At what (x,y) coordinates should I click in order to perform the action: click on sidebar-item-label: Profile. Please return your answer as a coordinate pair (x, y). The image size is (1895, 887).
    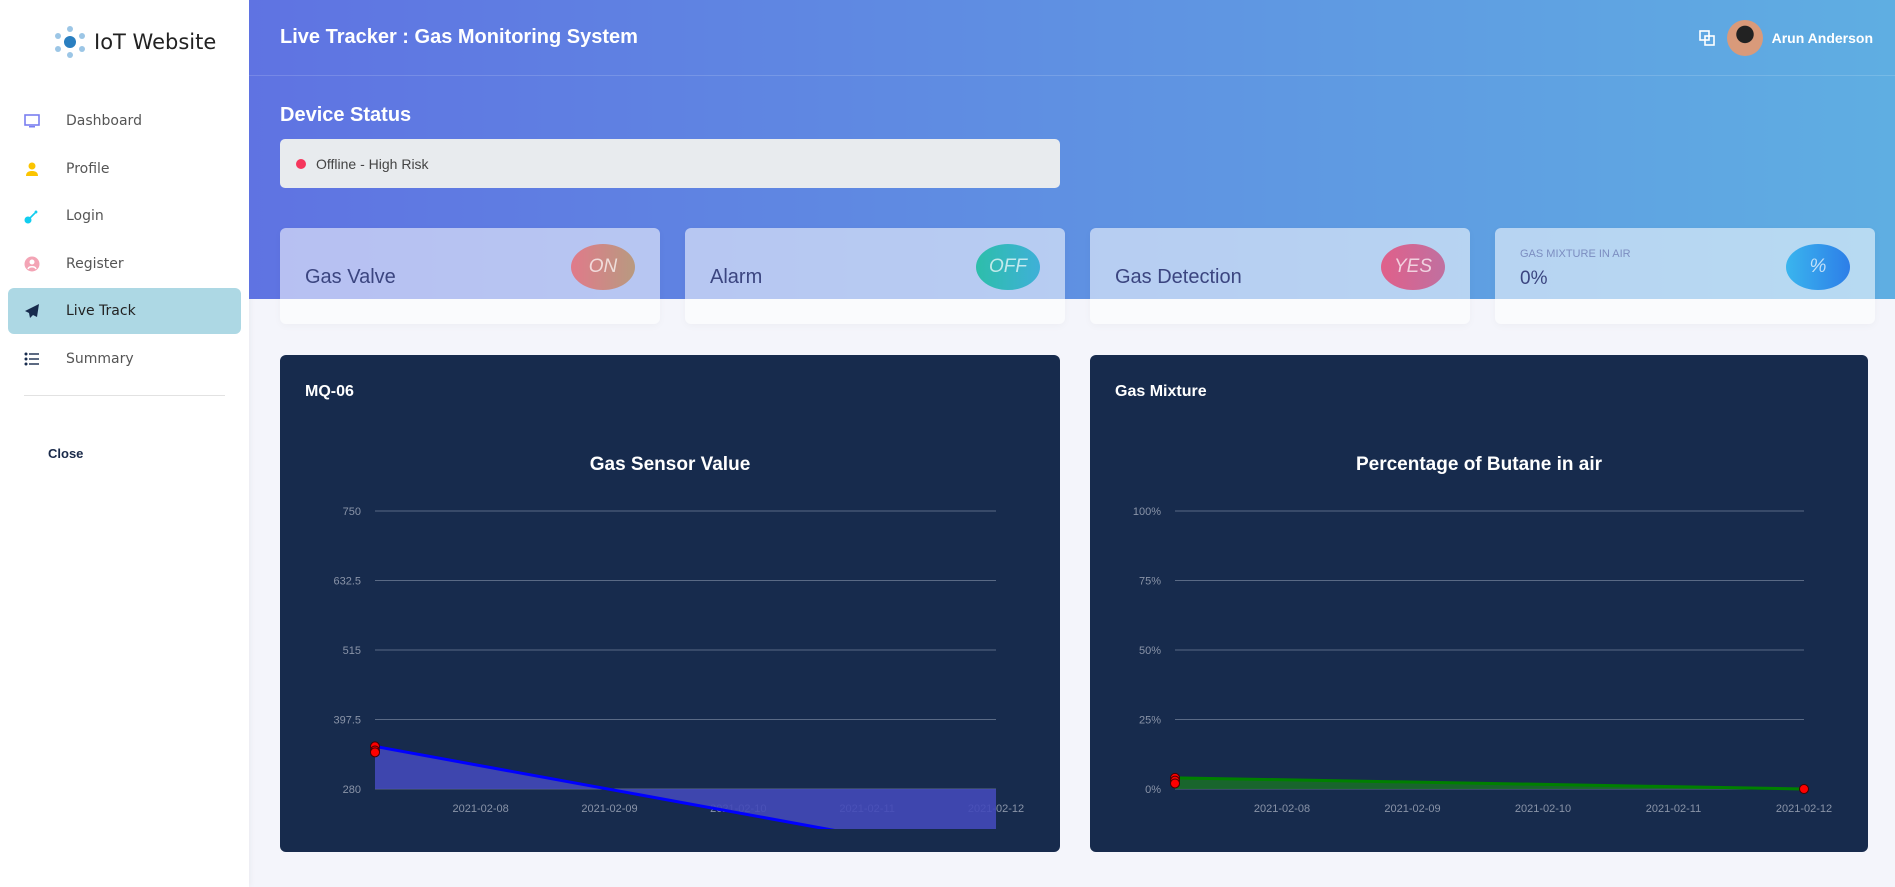
    Looking at the image, I should click on (88, 168).